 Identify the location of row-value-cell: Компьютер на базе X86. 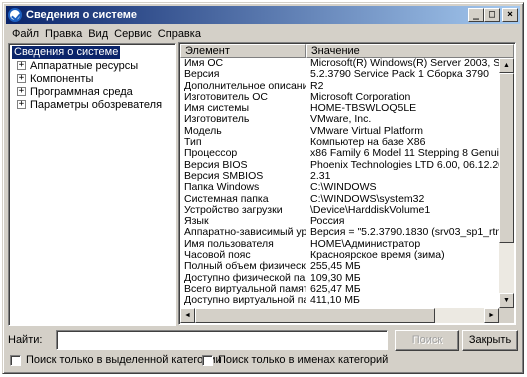
(368, 143).